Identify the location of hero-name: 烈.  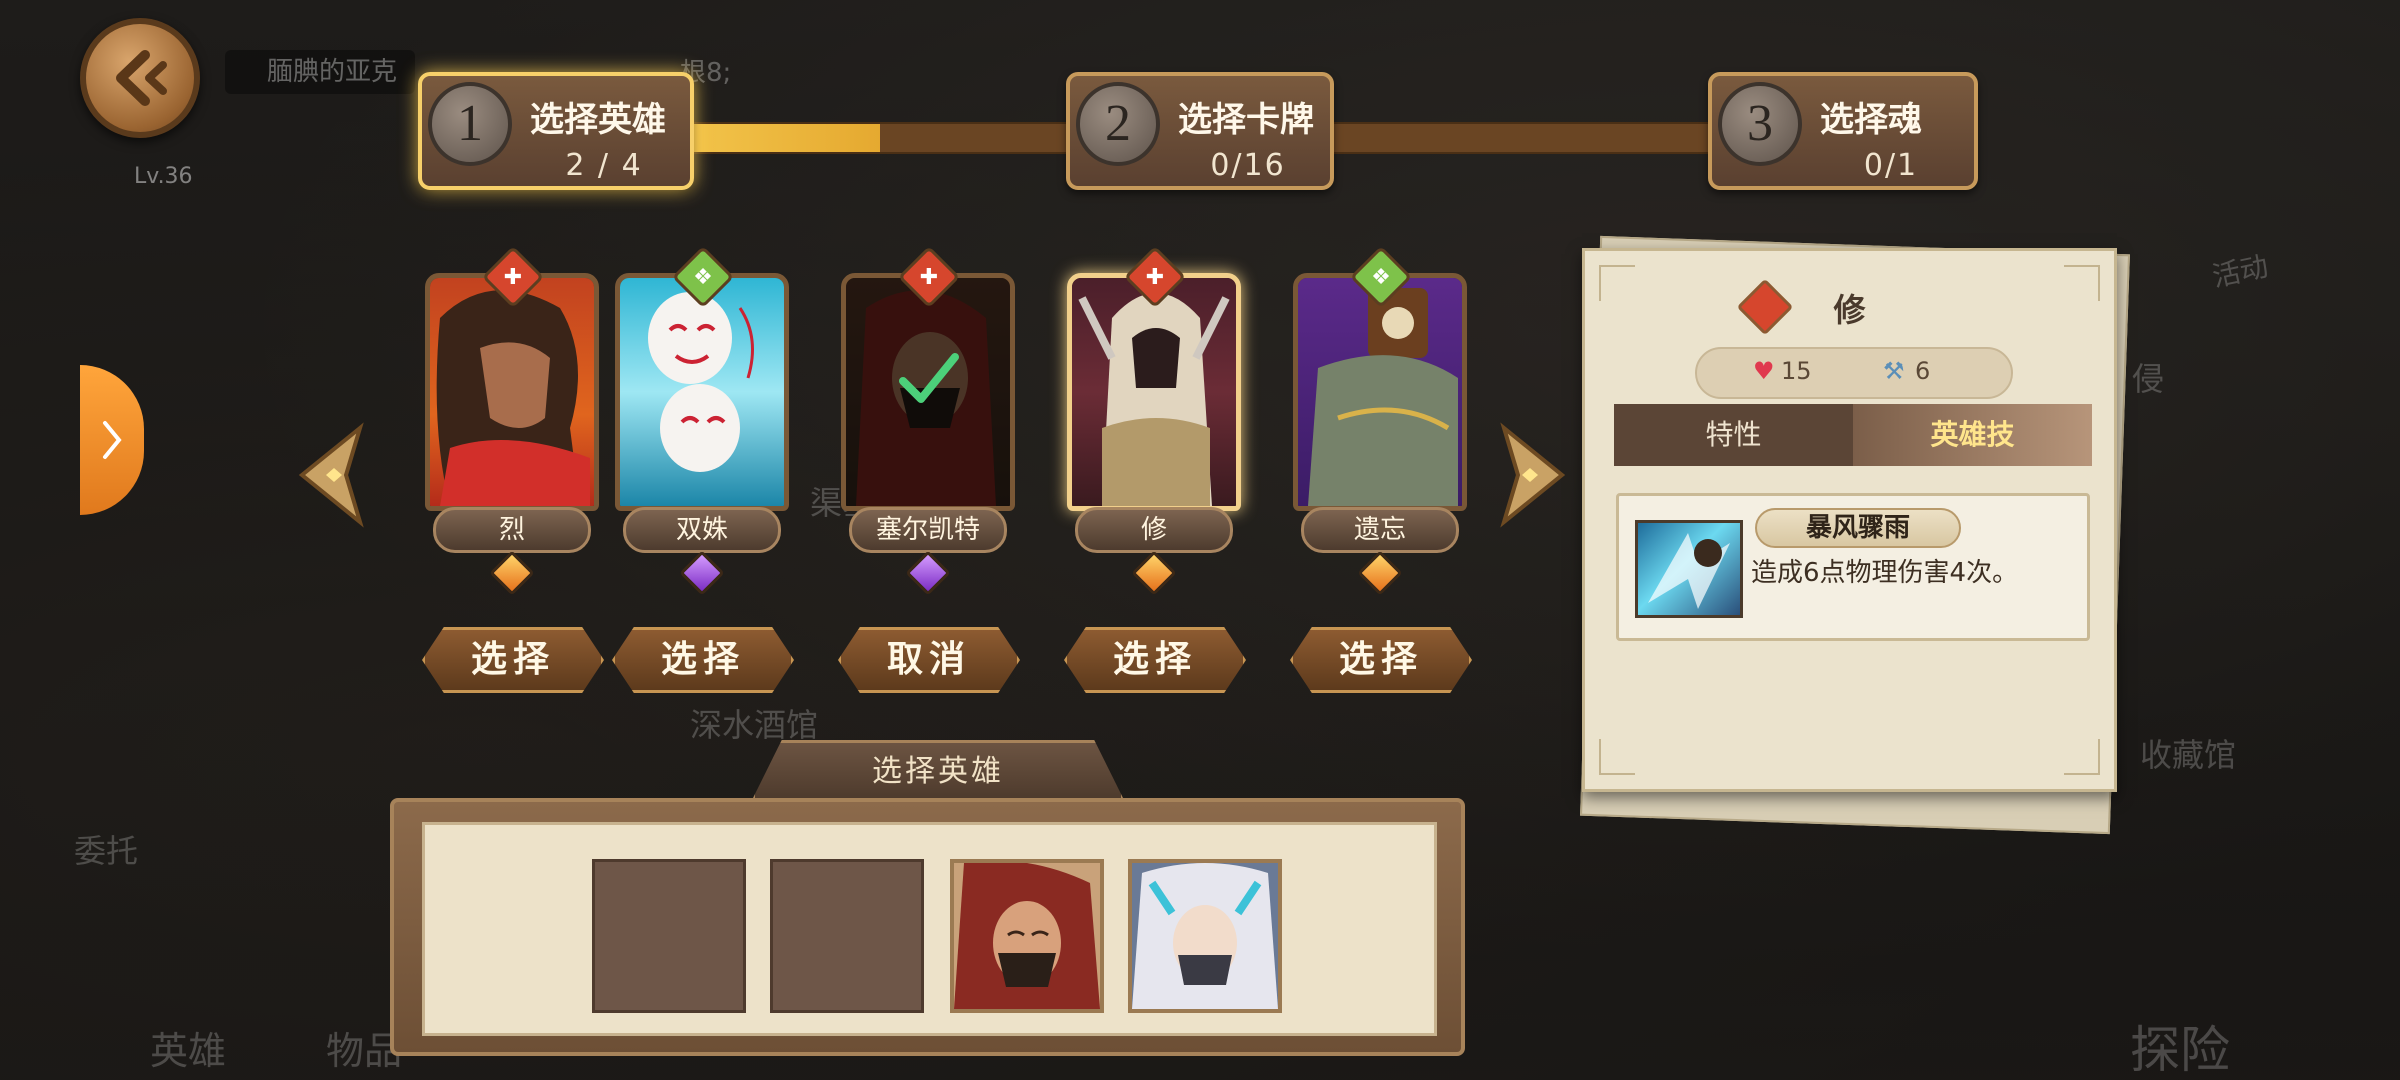
(512, 530).